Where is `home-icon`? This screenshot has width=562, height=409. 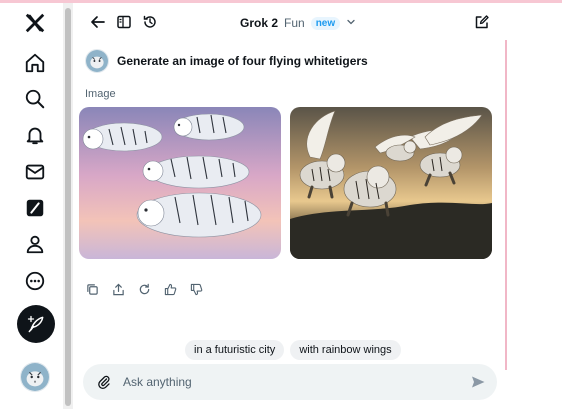 home-icon is located at coordinates (35, 63).